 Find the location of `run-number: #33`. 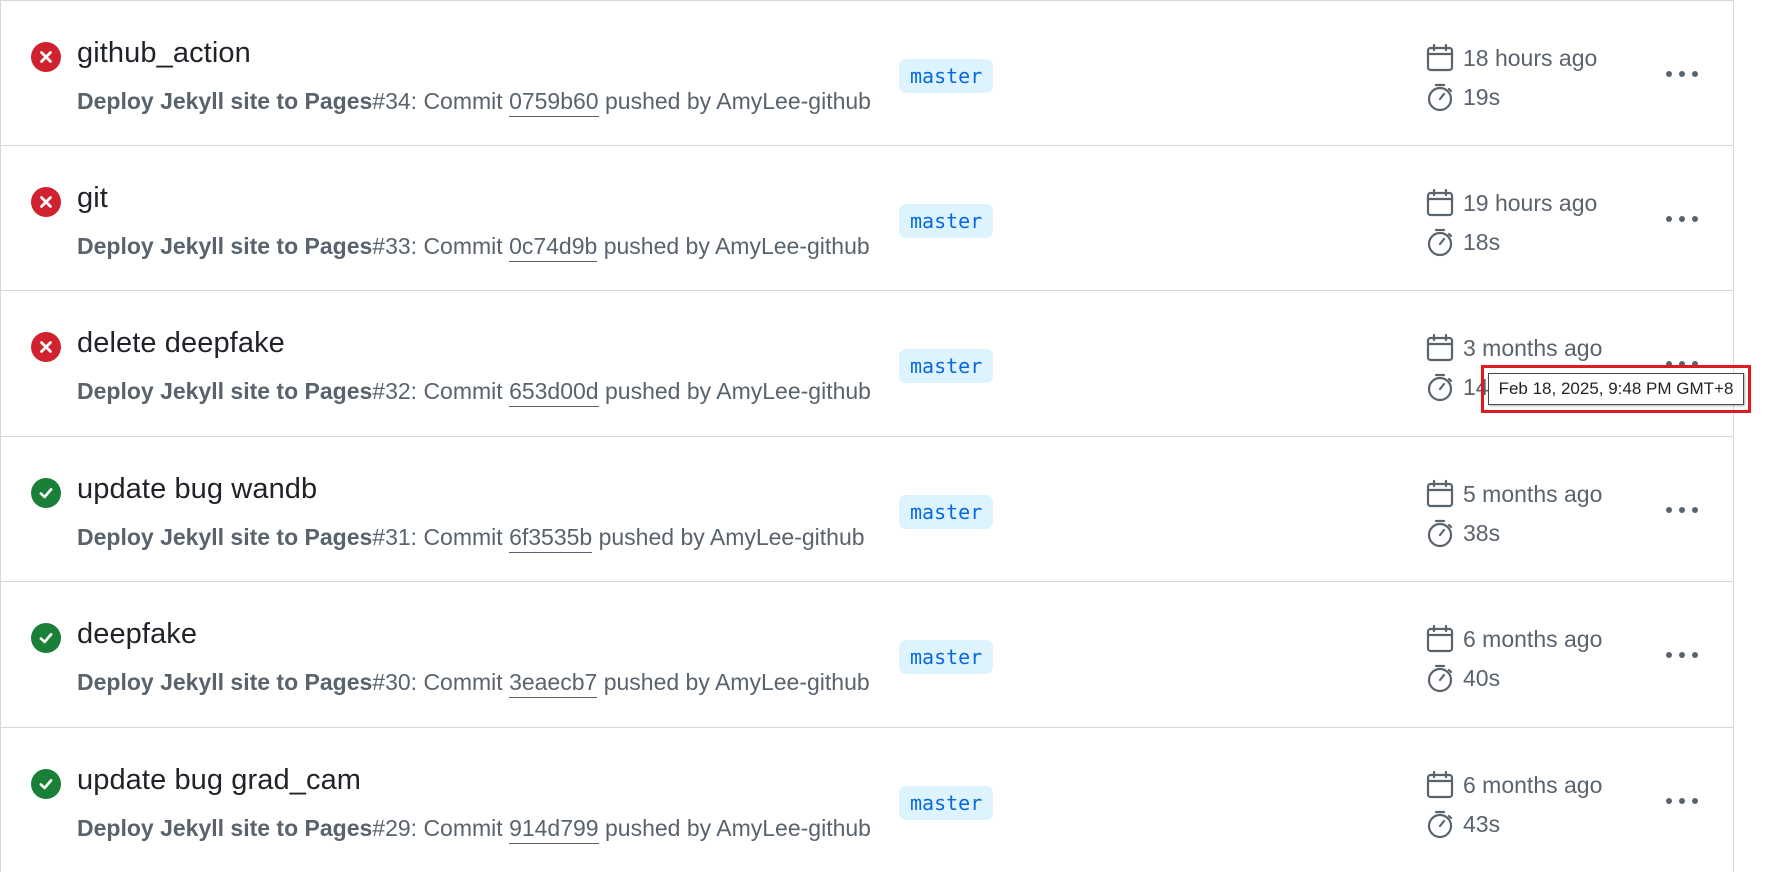

run-number: #33 is located at coordinates (391, 246).